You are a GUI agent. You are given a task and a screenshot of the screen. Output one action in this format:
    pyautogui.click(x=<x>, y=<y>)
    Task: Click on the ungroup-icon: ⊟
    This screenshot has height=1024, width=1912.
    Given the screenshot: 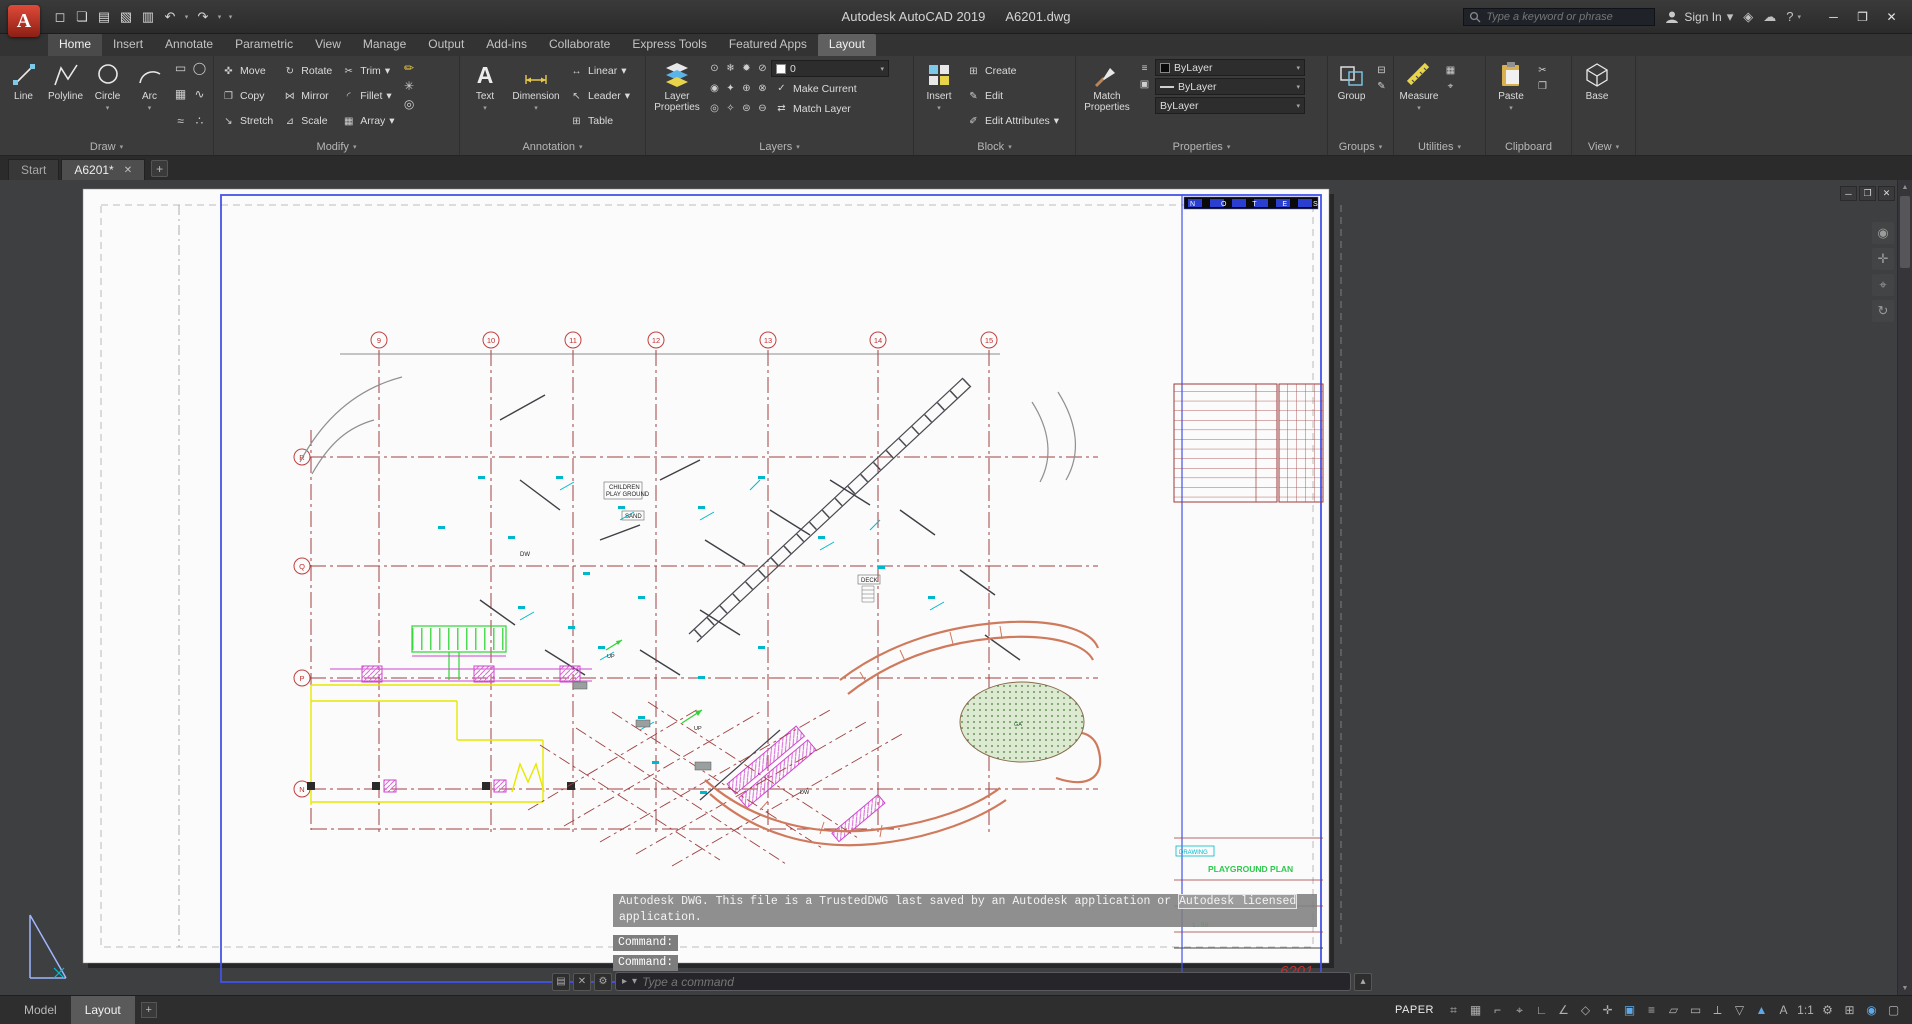 What is the action you would take?
    pyautogui.click(x=1381, y=70)
    